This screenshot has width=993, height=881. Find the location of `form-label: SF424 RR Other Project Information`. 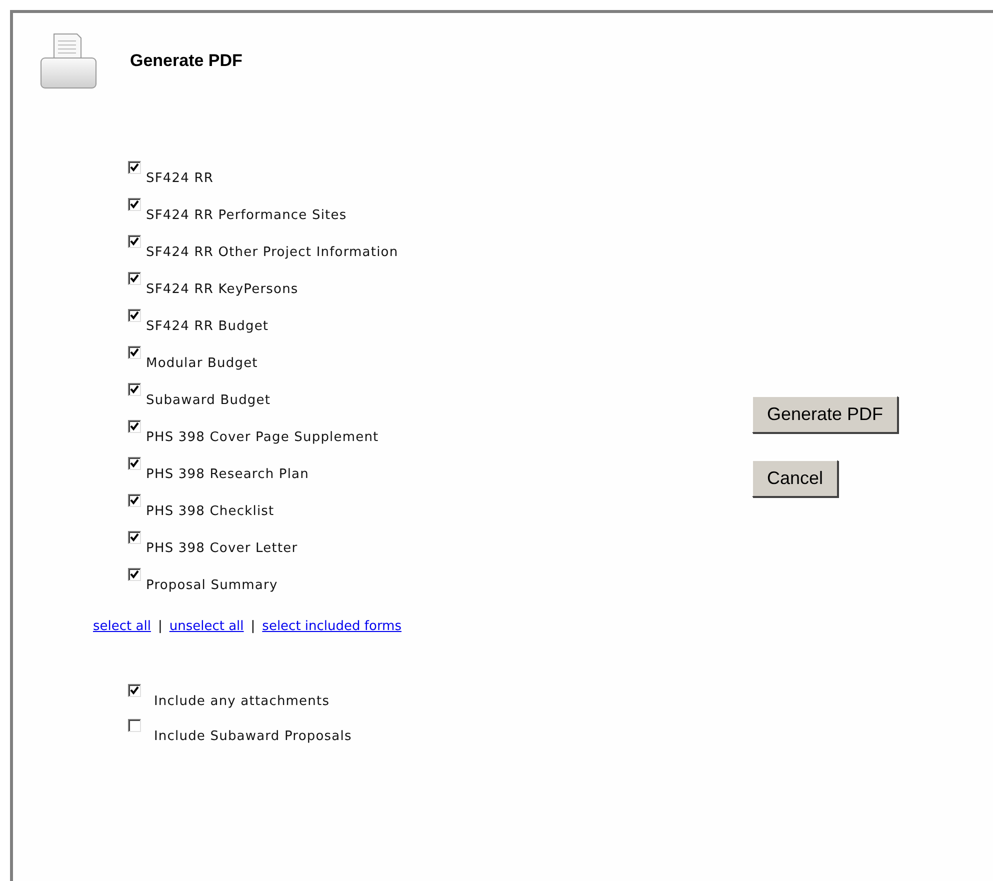

form-label: SF424 RR Other Project Information is located at coordinates (272, 252).